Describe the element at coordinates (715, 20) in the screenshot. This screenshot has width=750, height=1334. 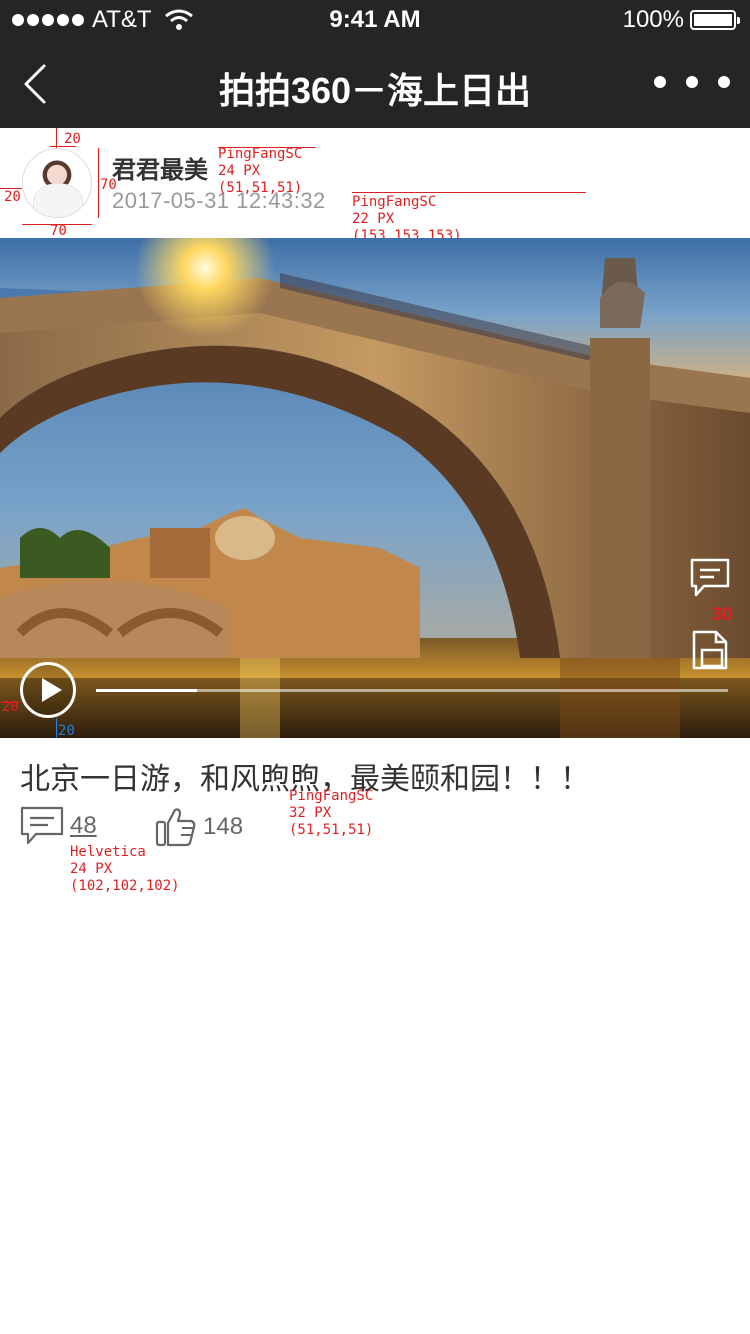
I see `battery-icon` at that location.